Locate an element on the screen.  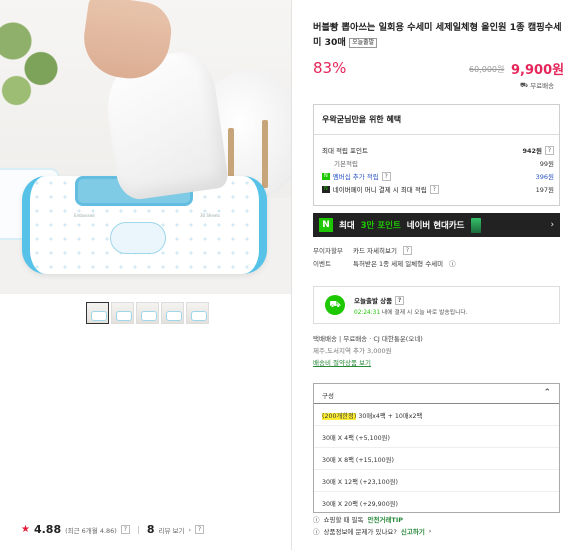
report-line: ⓘ 상품정보에 문제가 있나요? 신고하기 › is located at coordinates (372, 531).